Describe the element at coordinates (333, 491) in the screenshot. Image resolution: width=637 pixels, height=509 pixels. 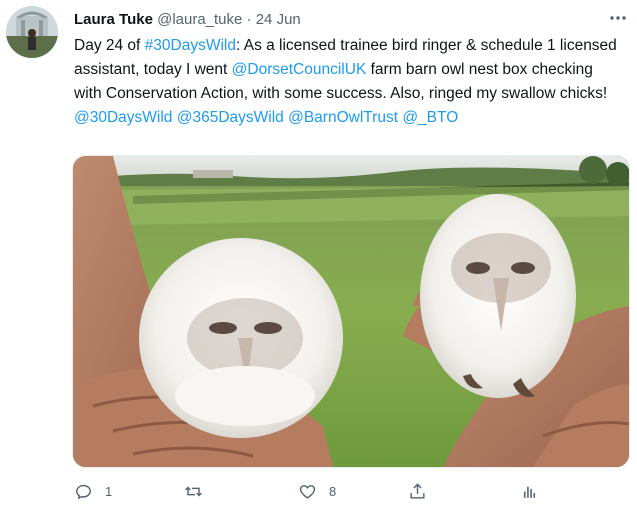
I see `like-count: 8` at that location.